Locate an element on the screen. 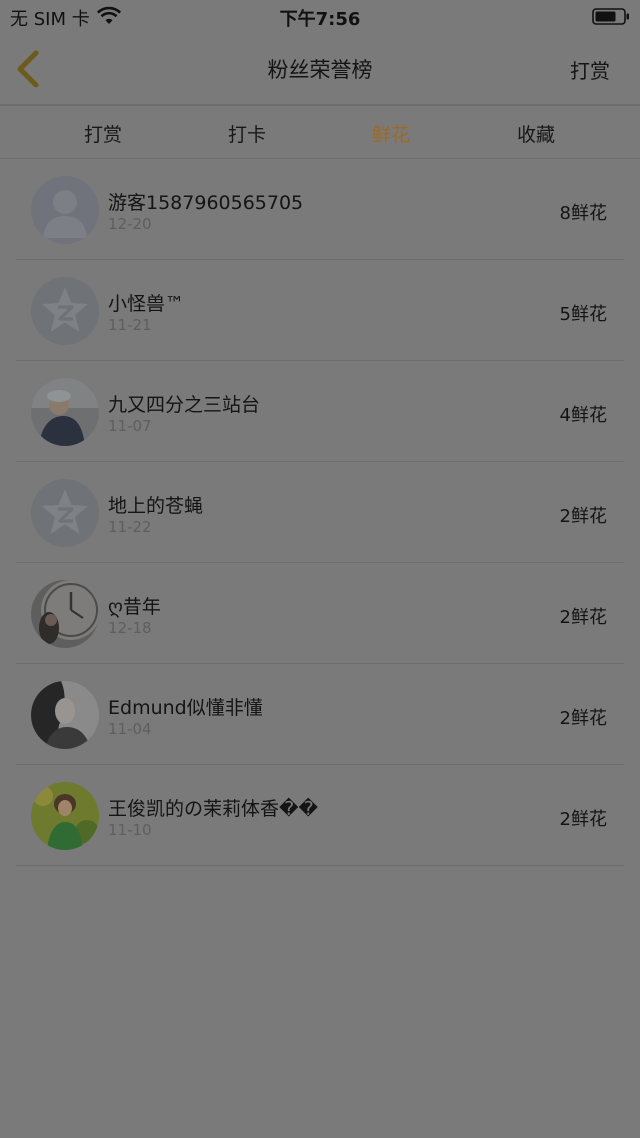  list-item: 小怪兽™ 11-21 5鲜花 is located at coordinates (320, 310).